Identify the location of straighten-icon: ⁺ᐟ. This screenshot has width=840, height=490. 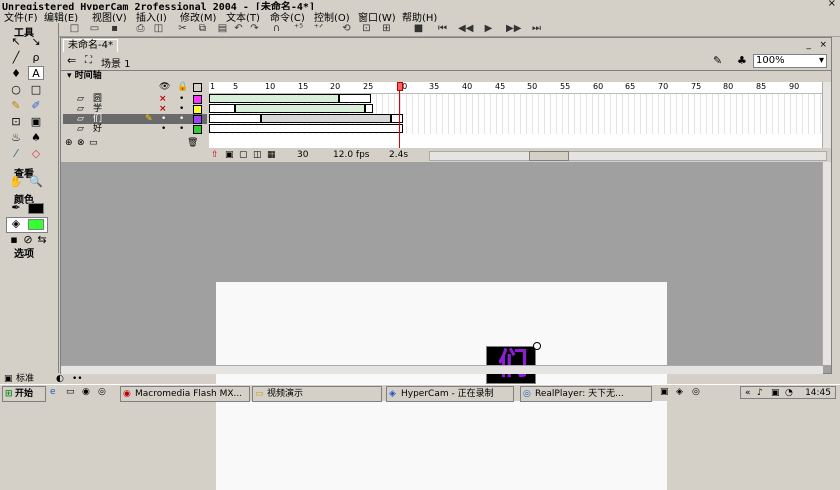
(318, 29).